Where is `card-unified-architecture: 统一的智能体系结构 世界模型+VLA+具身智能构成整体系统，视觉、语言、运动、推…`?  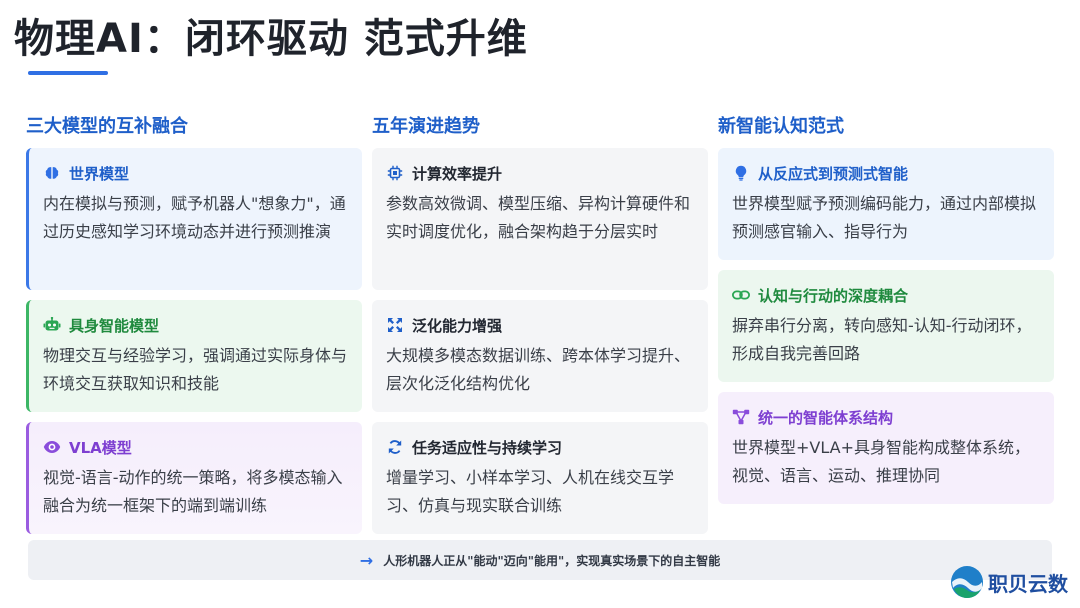
card-unified-architecture: 统一的智能体系结构 世界模型+VLA+具身智能构成整体系统，视觉、语言、运动、推… is located at coordinates (886, 448).